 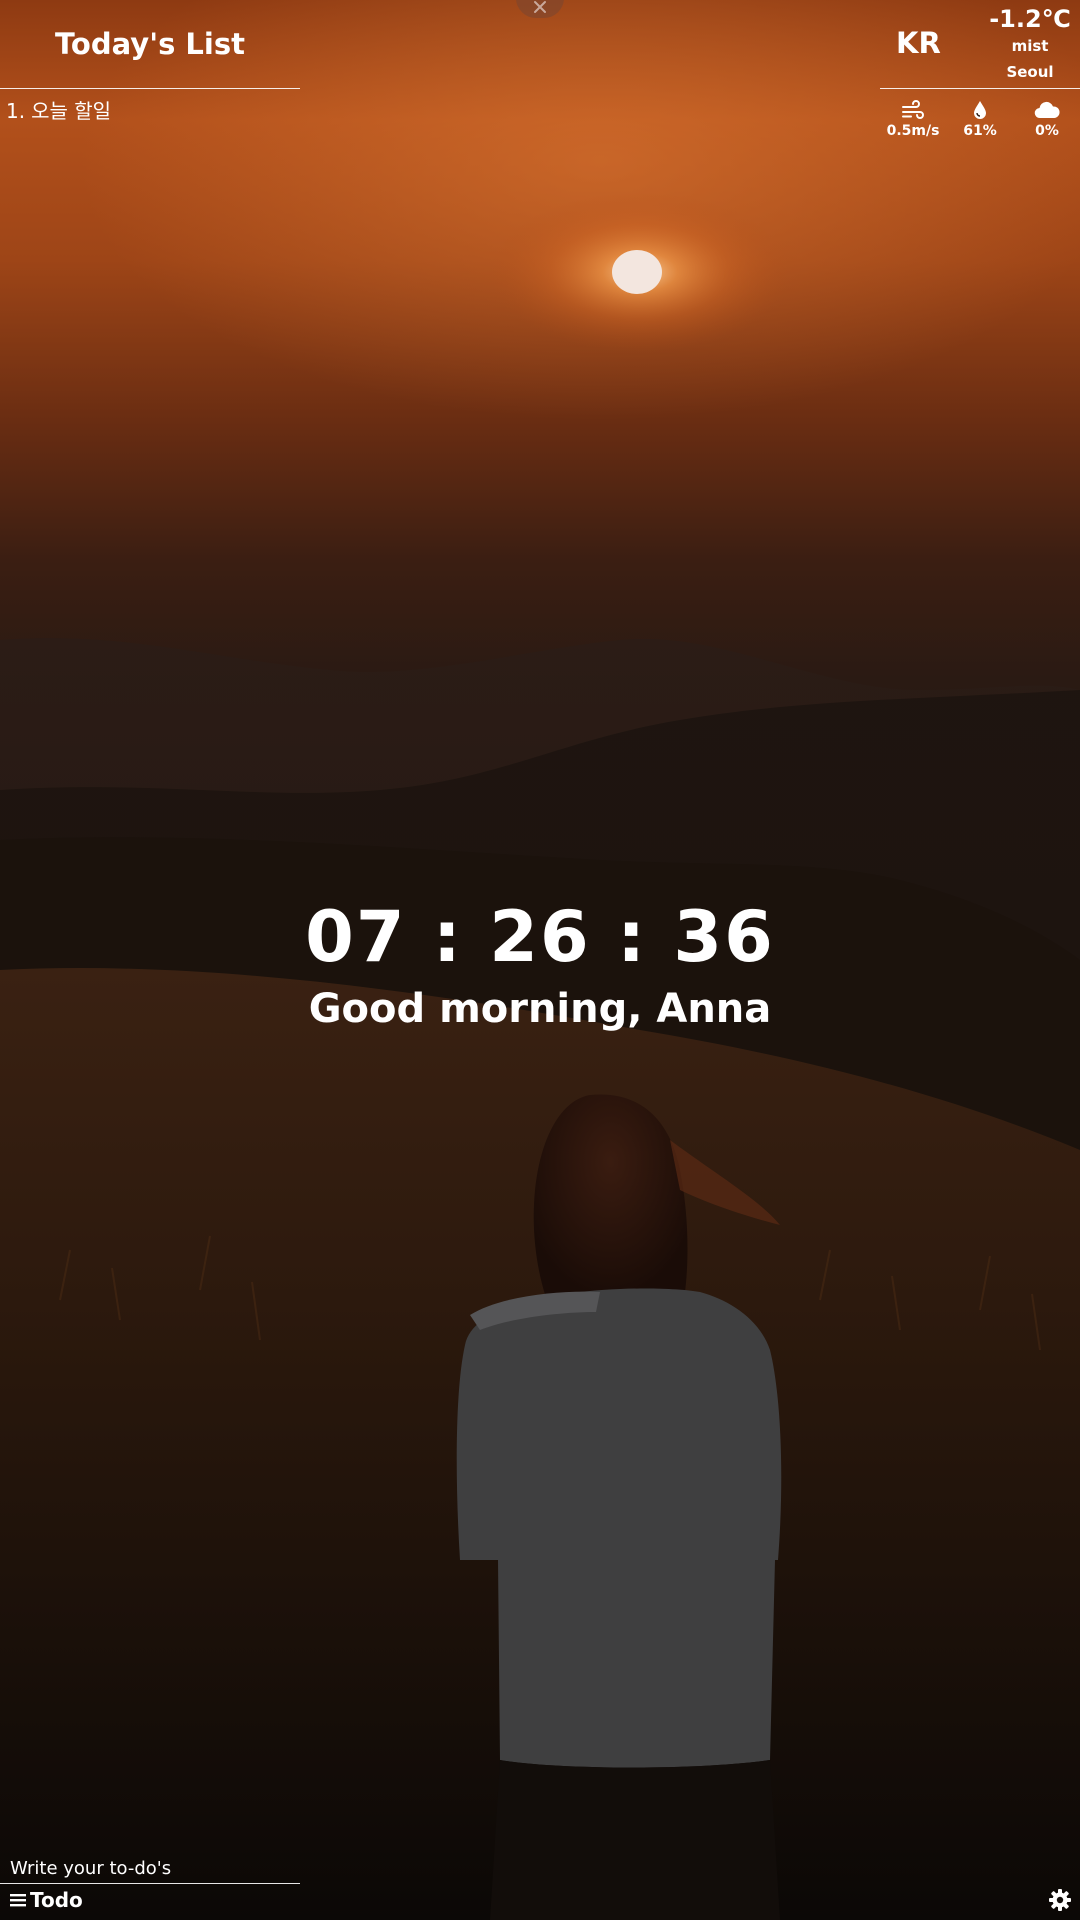 I want to click on wind-icon, so click(x=913, y=109).